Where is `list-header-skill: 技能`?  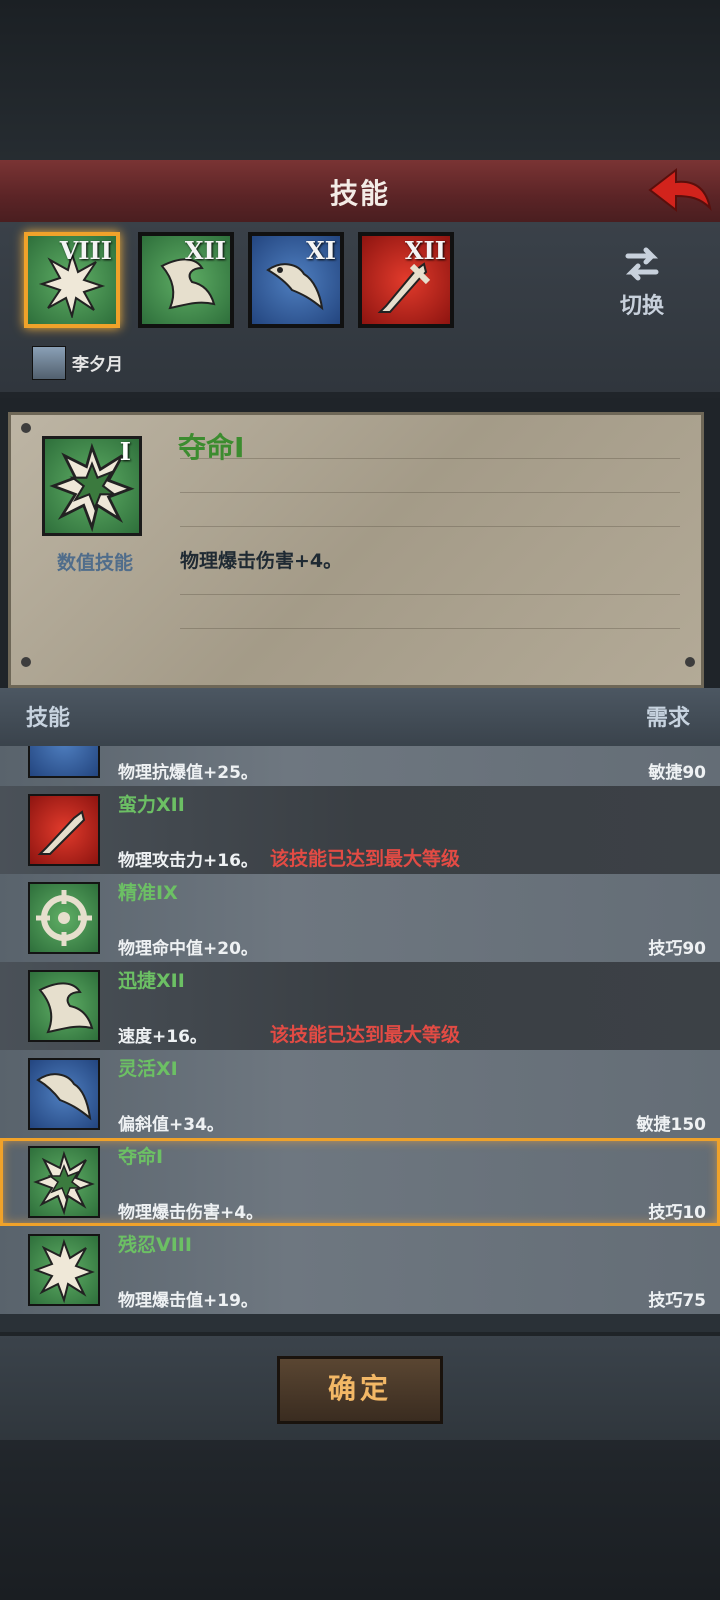
list-header-skill: 技能 is located at coordinates (48, 718).